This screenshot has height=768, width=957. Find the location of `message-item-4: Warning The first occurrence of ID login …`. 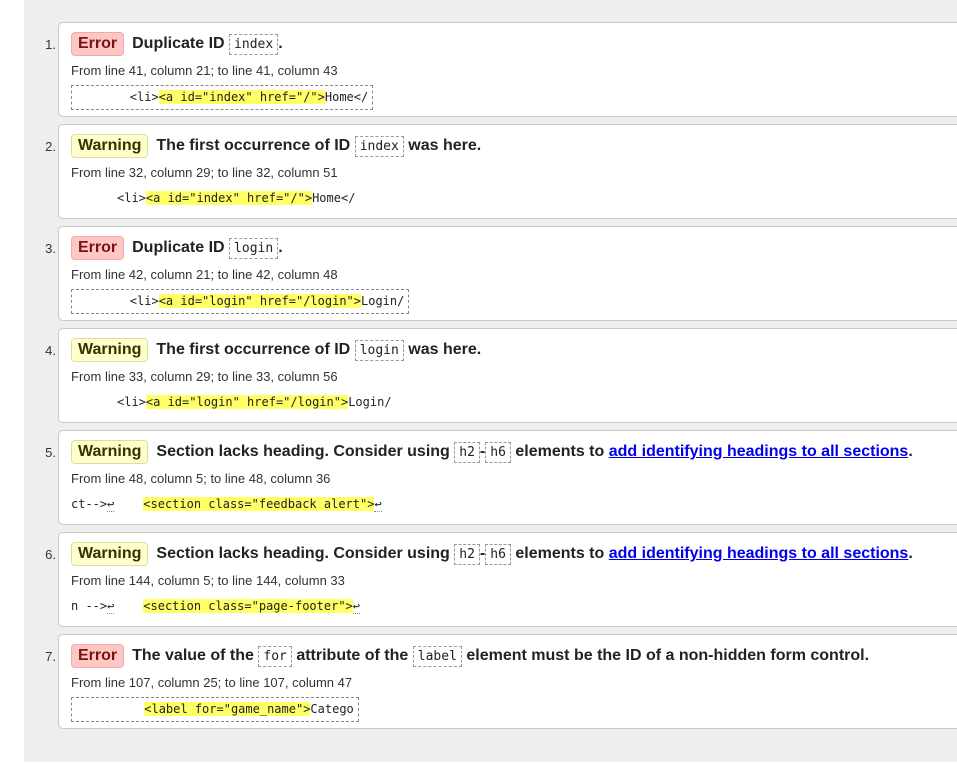

message-item-4: Warning The first occurrence of ID login … is located at coordinates (507, 375).